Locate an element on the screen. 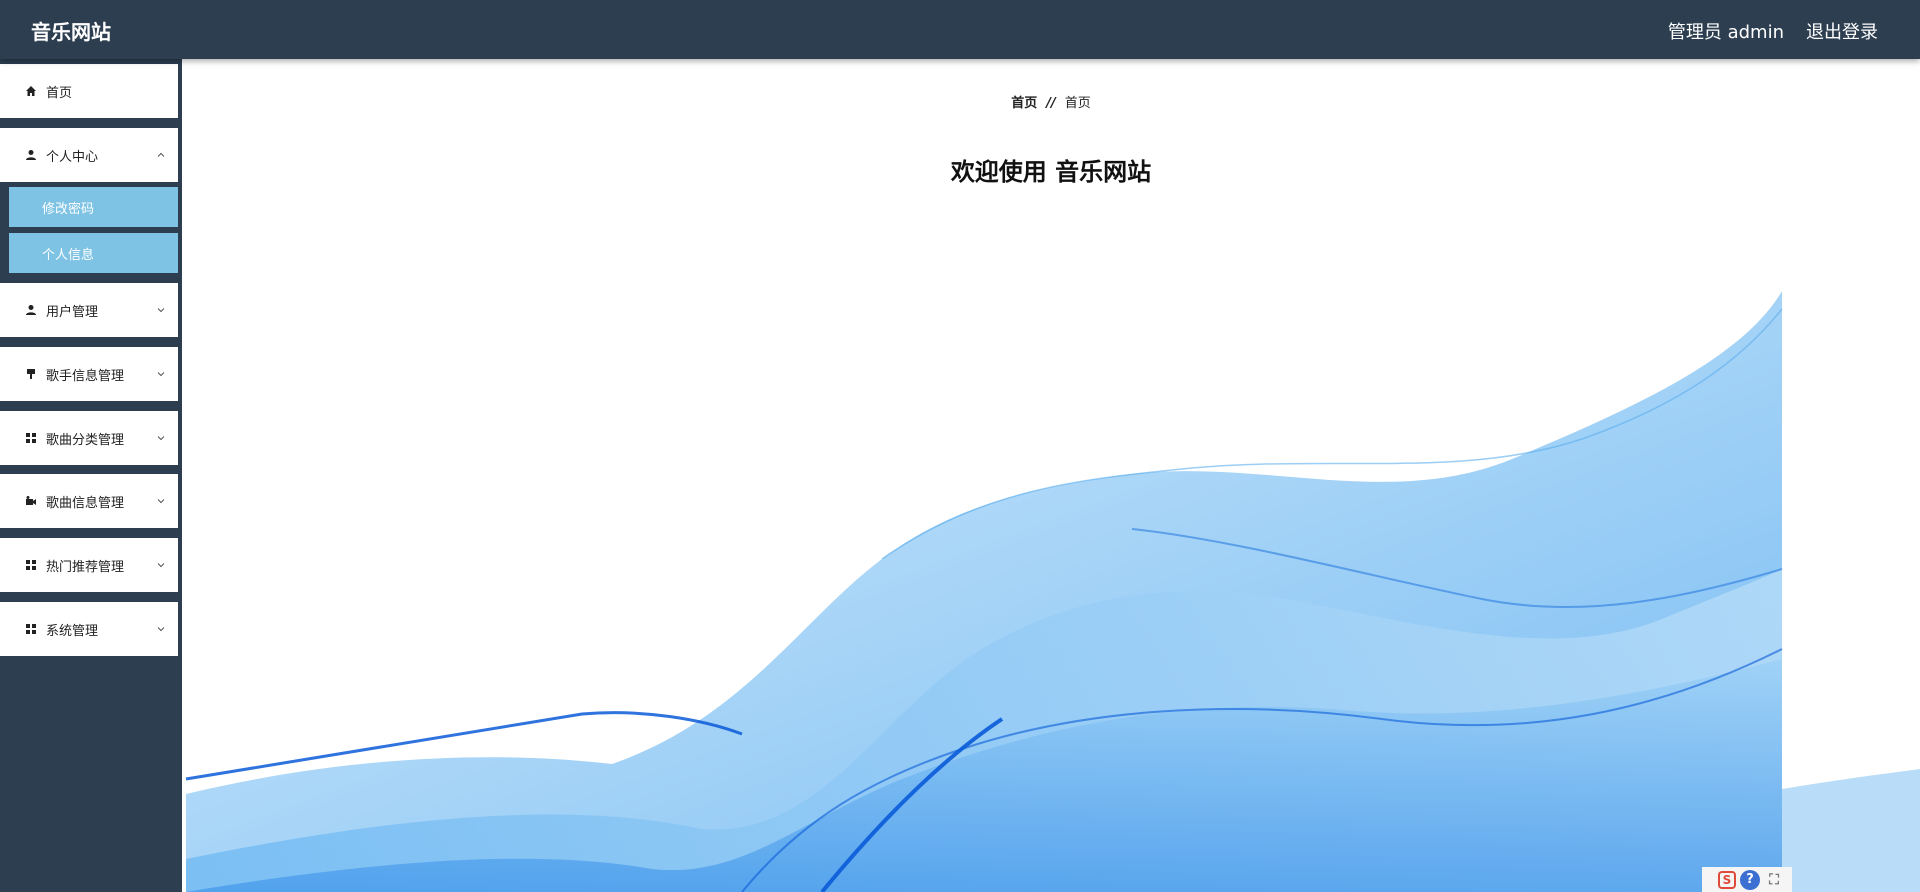  sidebar-item-label: 首页 is located at coordinates (59, 93).